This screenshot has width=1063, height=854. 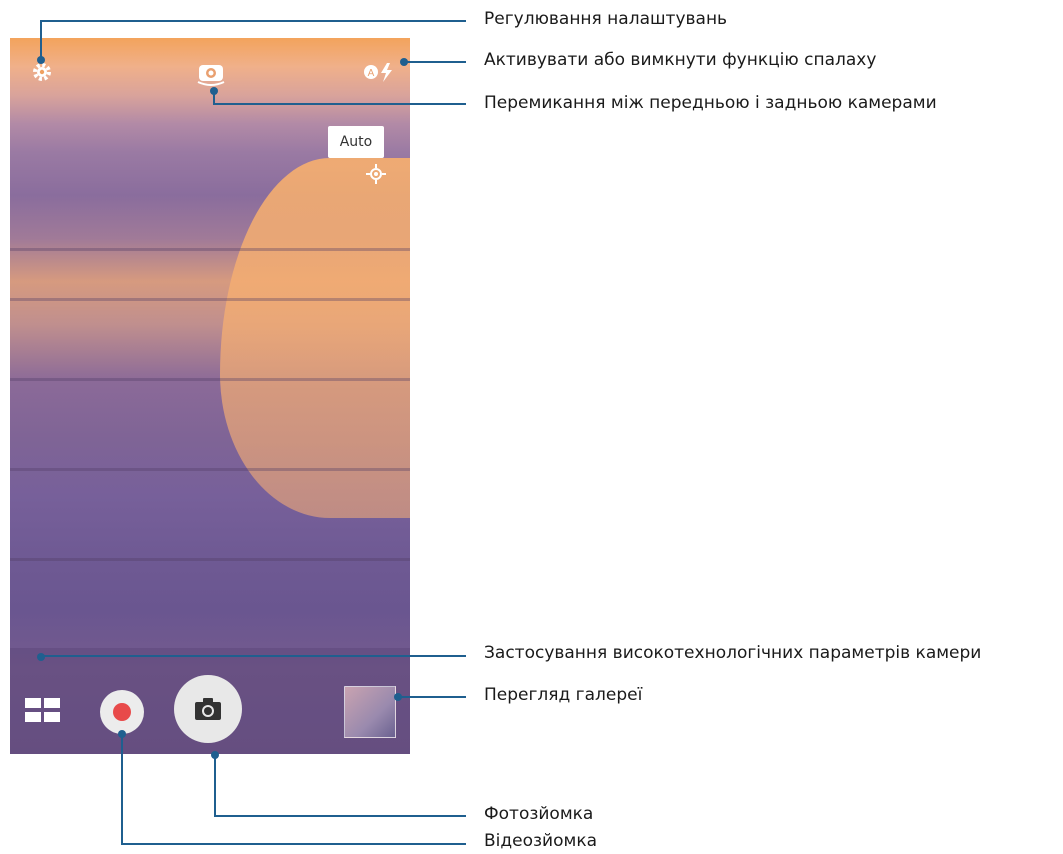 What do you see at coordinates (356, 142) in the screenshot?
I see `focus-mode-badge: Auto` at bounding box center [356, 142].